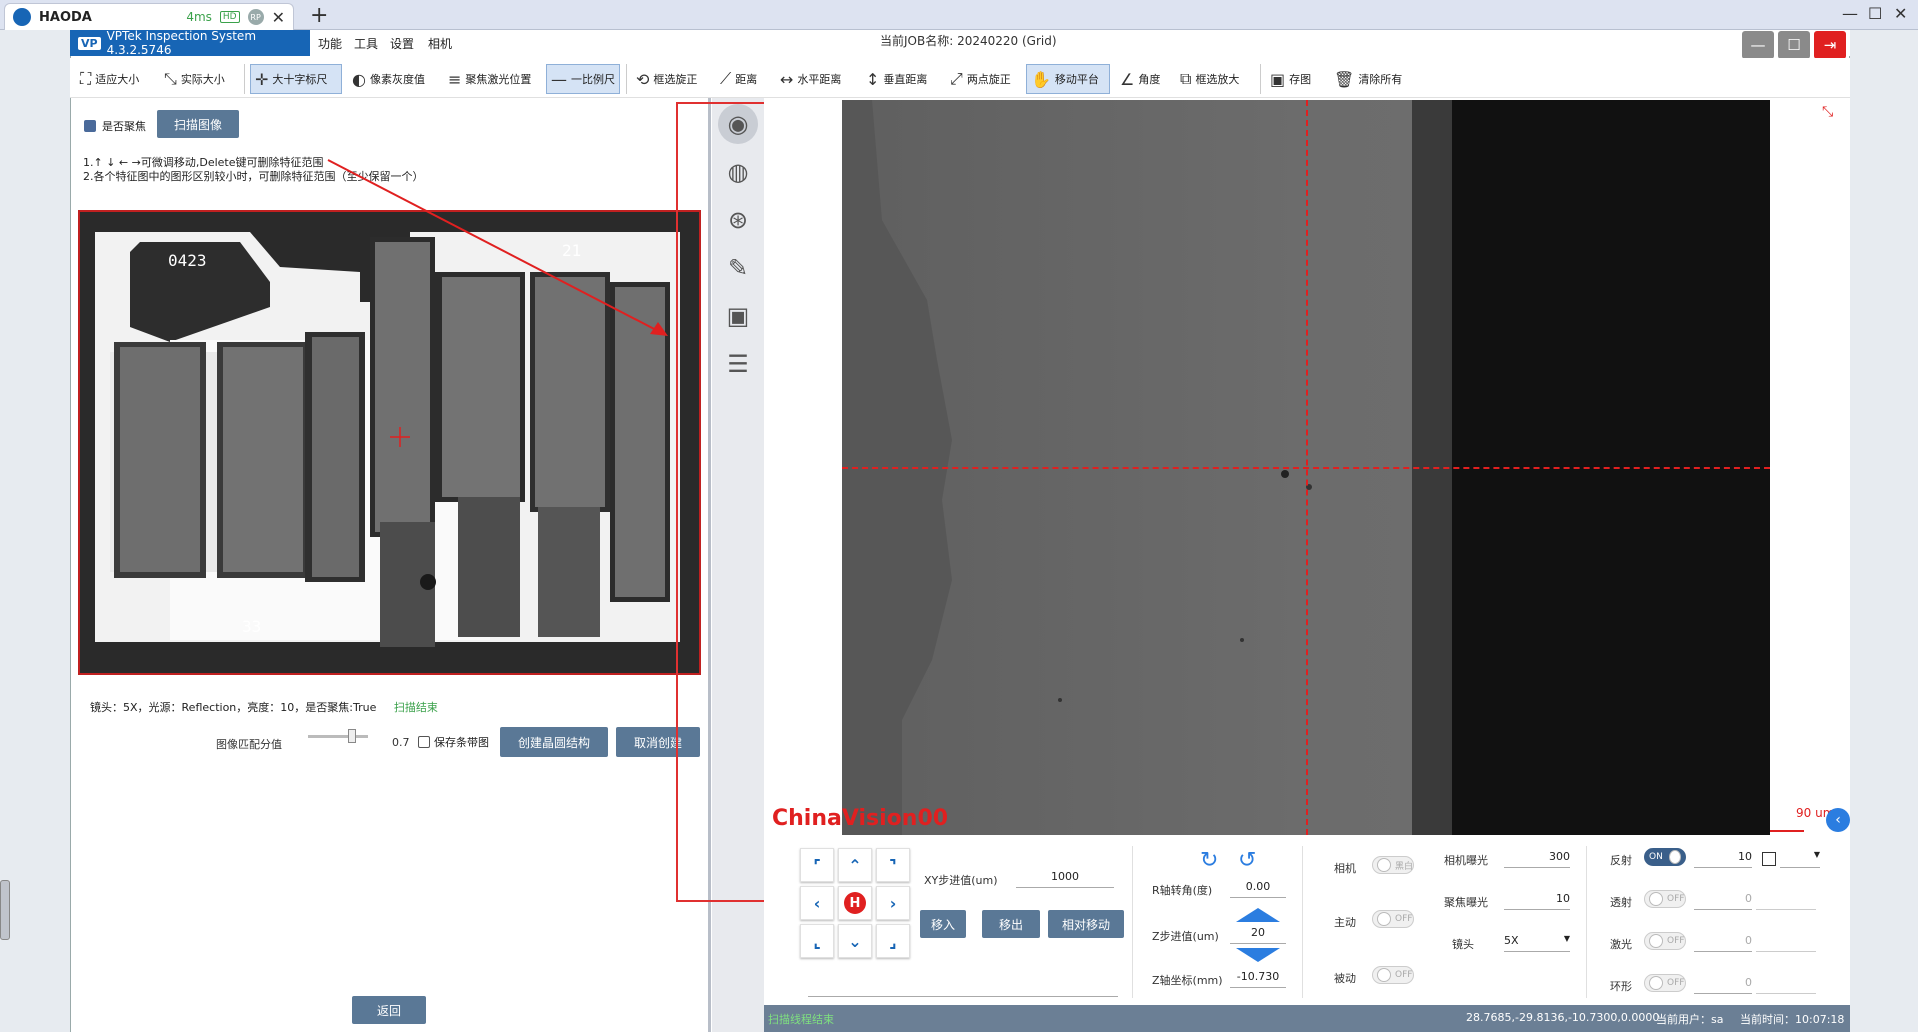 This screenshot has height=1032, width=1918. Describe the element at coordinates (198, 124) in the screenshot. I see `scan-image-button: 扫描图像` at that location.